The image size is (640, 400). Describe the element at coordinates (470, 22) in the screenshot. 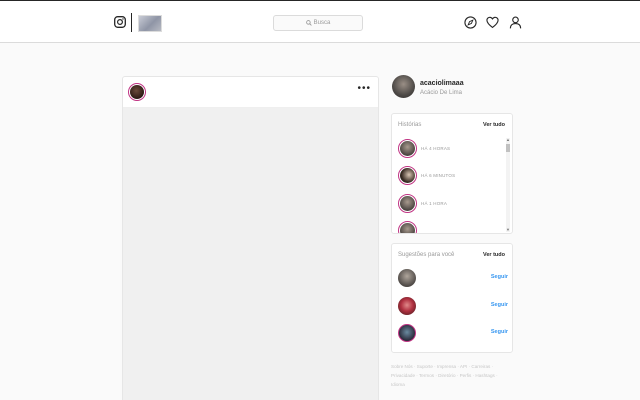

I see `compass-icon` at that location.